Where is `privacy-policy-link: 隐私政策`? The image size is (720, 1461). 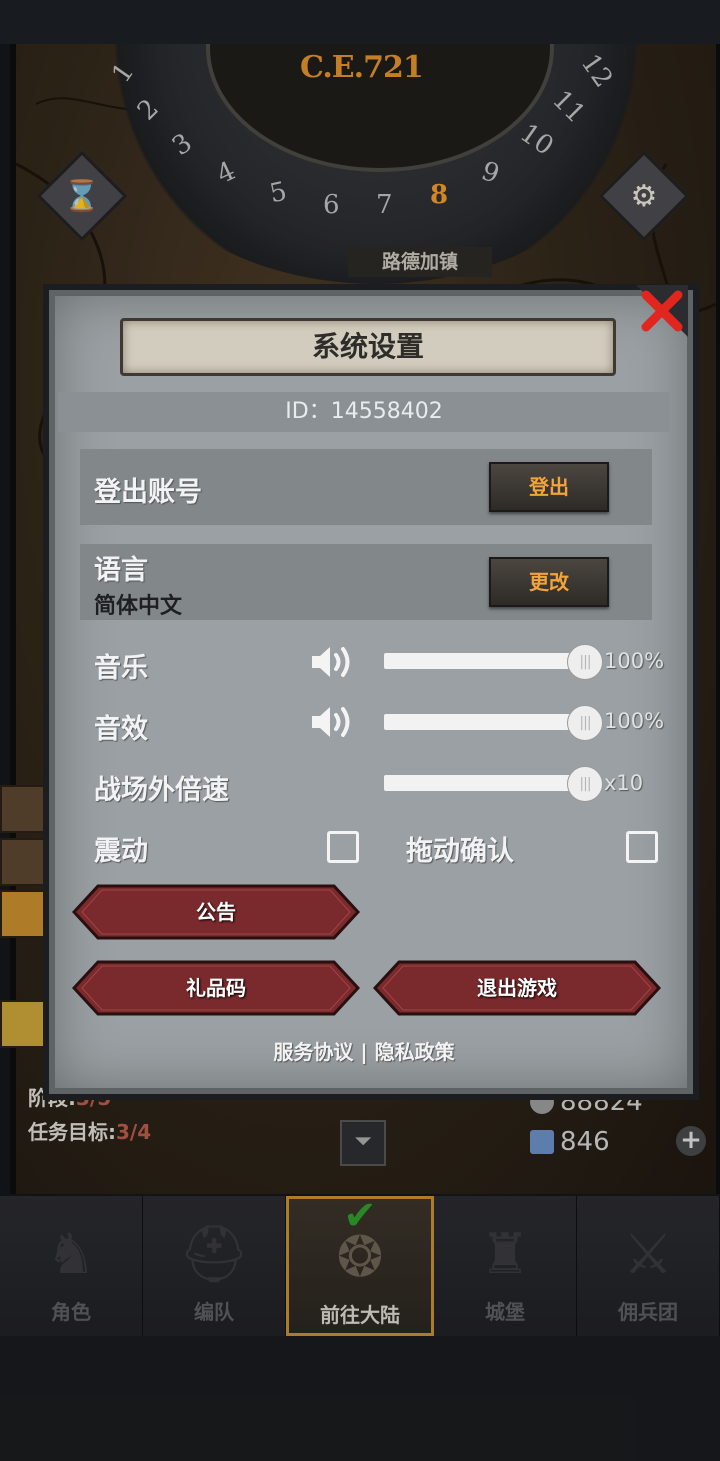 privacy-policy-link: 隐私政策 is located at coordinates (415, 1052).